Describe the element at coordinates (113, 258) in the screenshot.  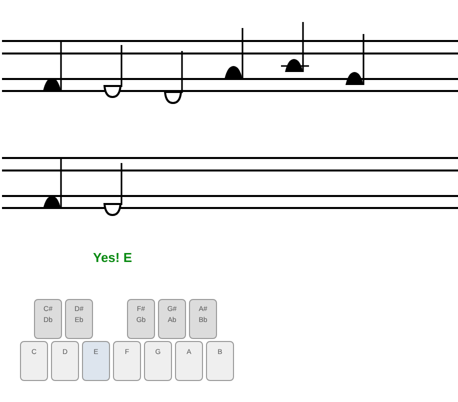
I see `feedback-message: Yes! E` at that location.